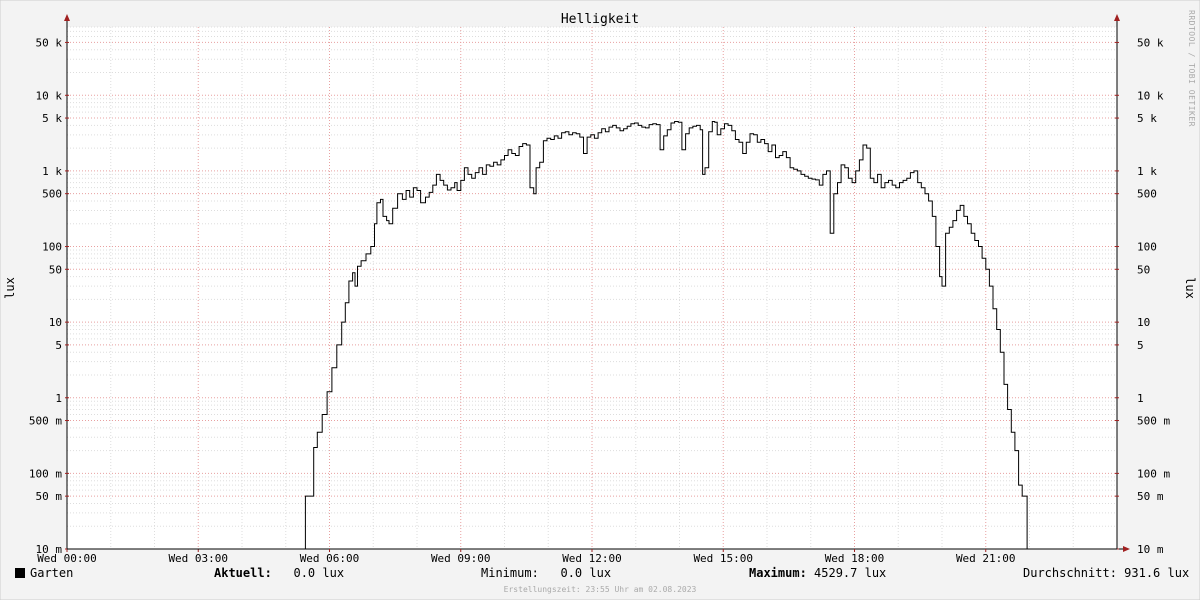 Image resolution: width=1200 pixels, height=600 pixels. Describe the element at coordinates (723, 558) in the screenshot. I see `x-tick-label: Wed 15:00` at that location.